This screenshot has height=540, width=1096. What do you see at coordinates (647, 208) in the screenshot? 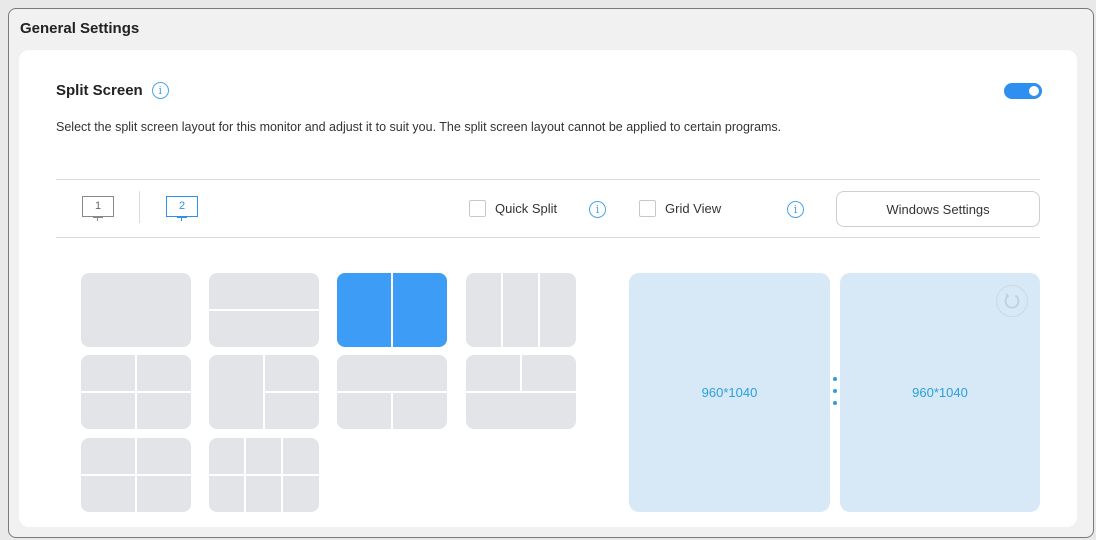
I see `grid-view-checkbox` at bounding box center [647, 208].